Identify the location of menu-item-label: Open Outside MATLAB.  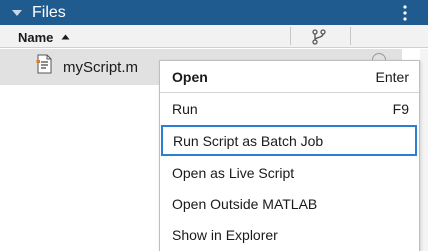
(245, 204).